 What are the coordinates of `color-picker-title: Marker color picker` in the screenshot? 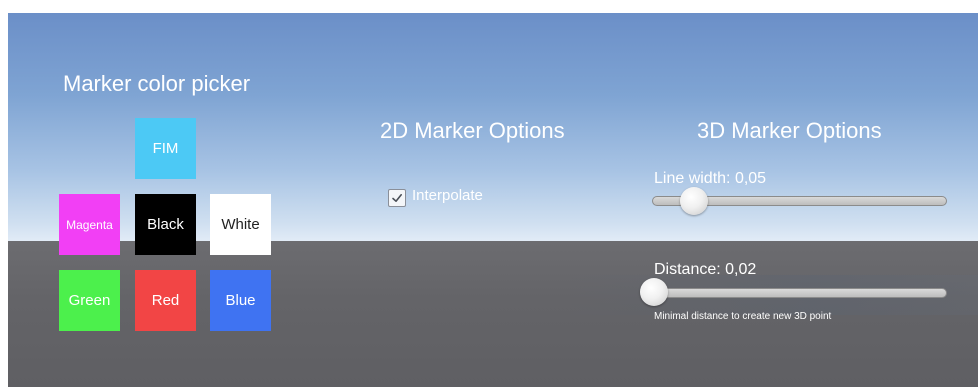 It's located at (157, 83).